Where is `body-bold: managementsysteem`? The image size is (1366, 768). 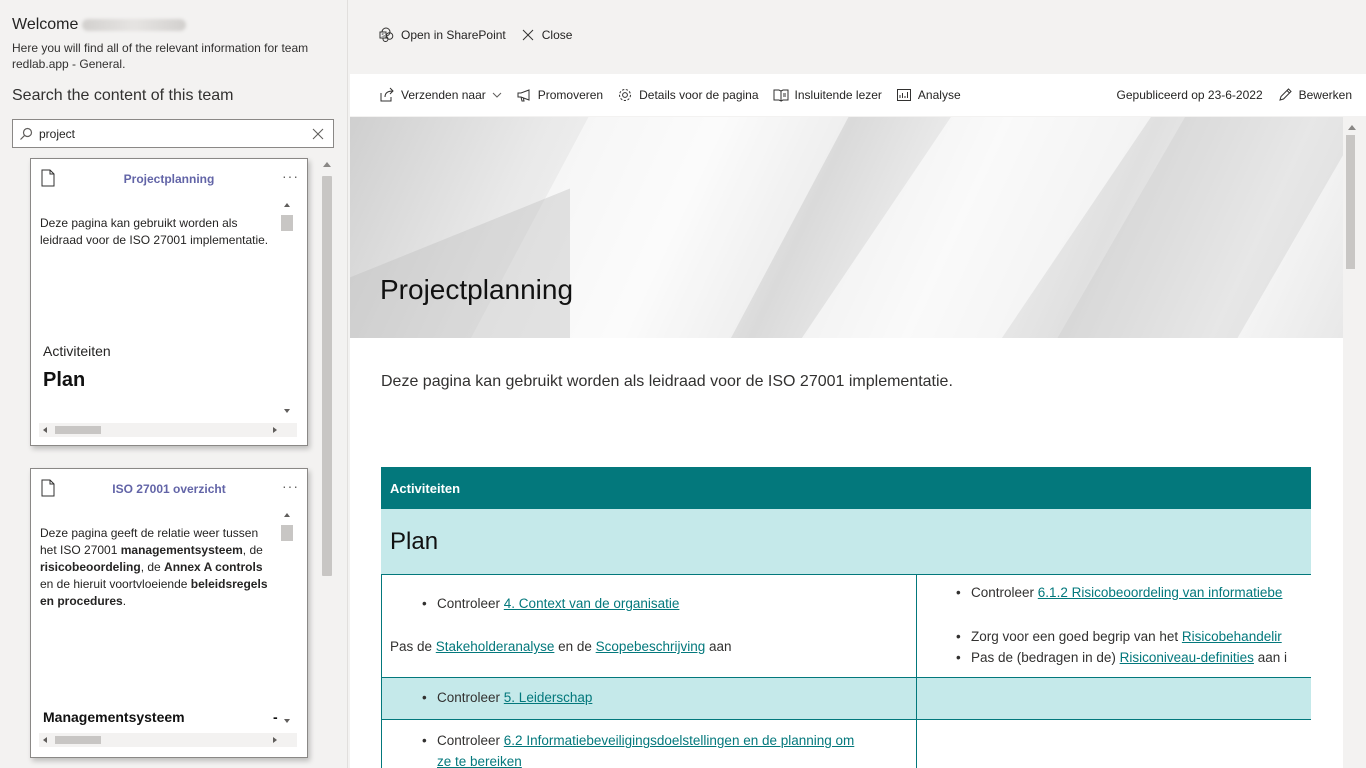
body-bold: managementsysteem is located at coordinates (181, 550).